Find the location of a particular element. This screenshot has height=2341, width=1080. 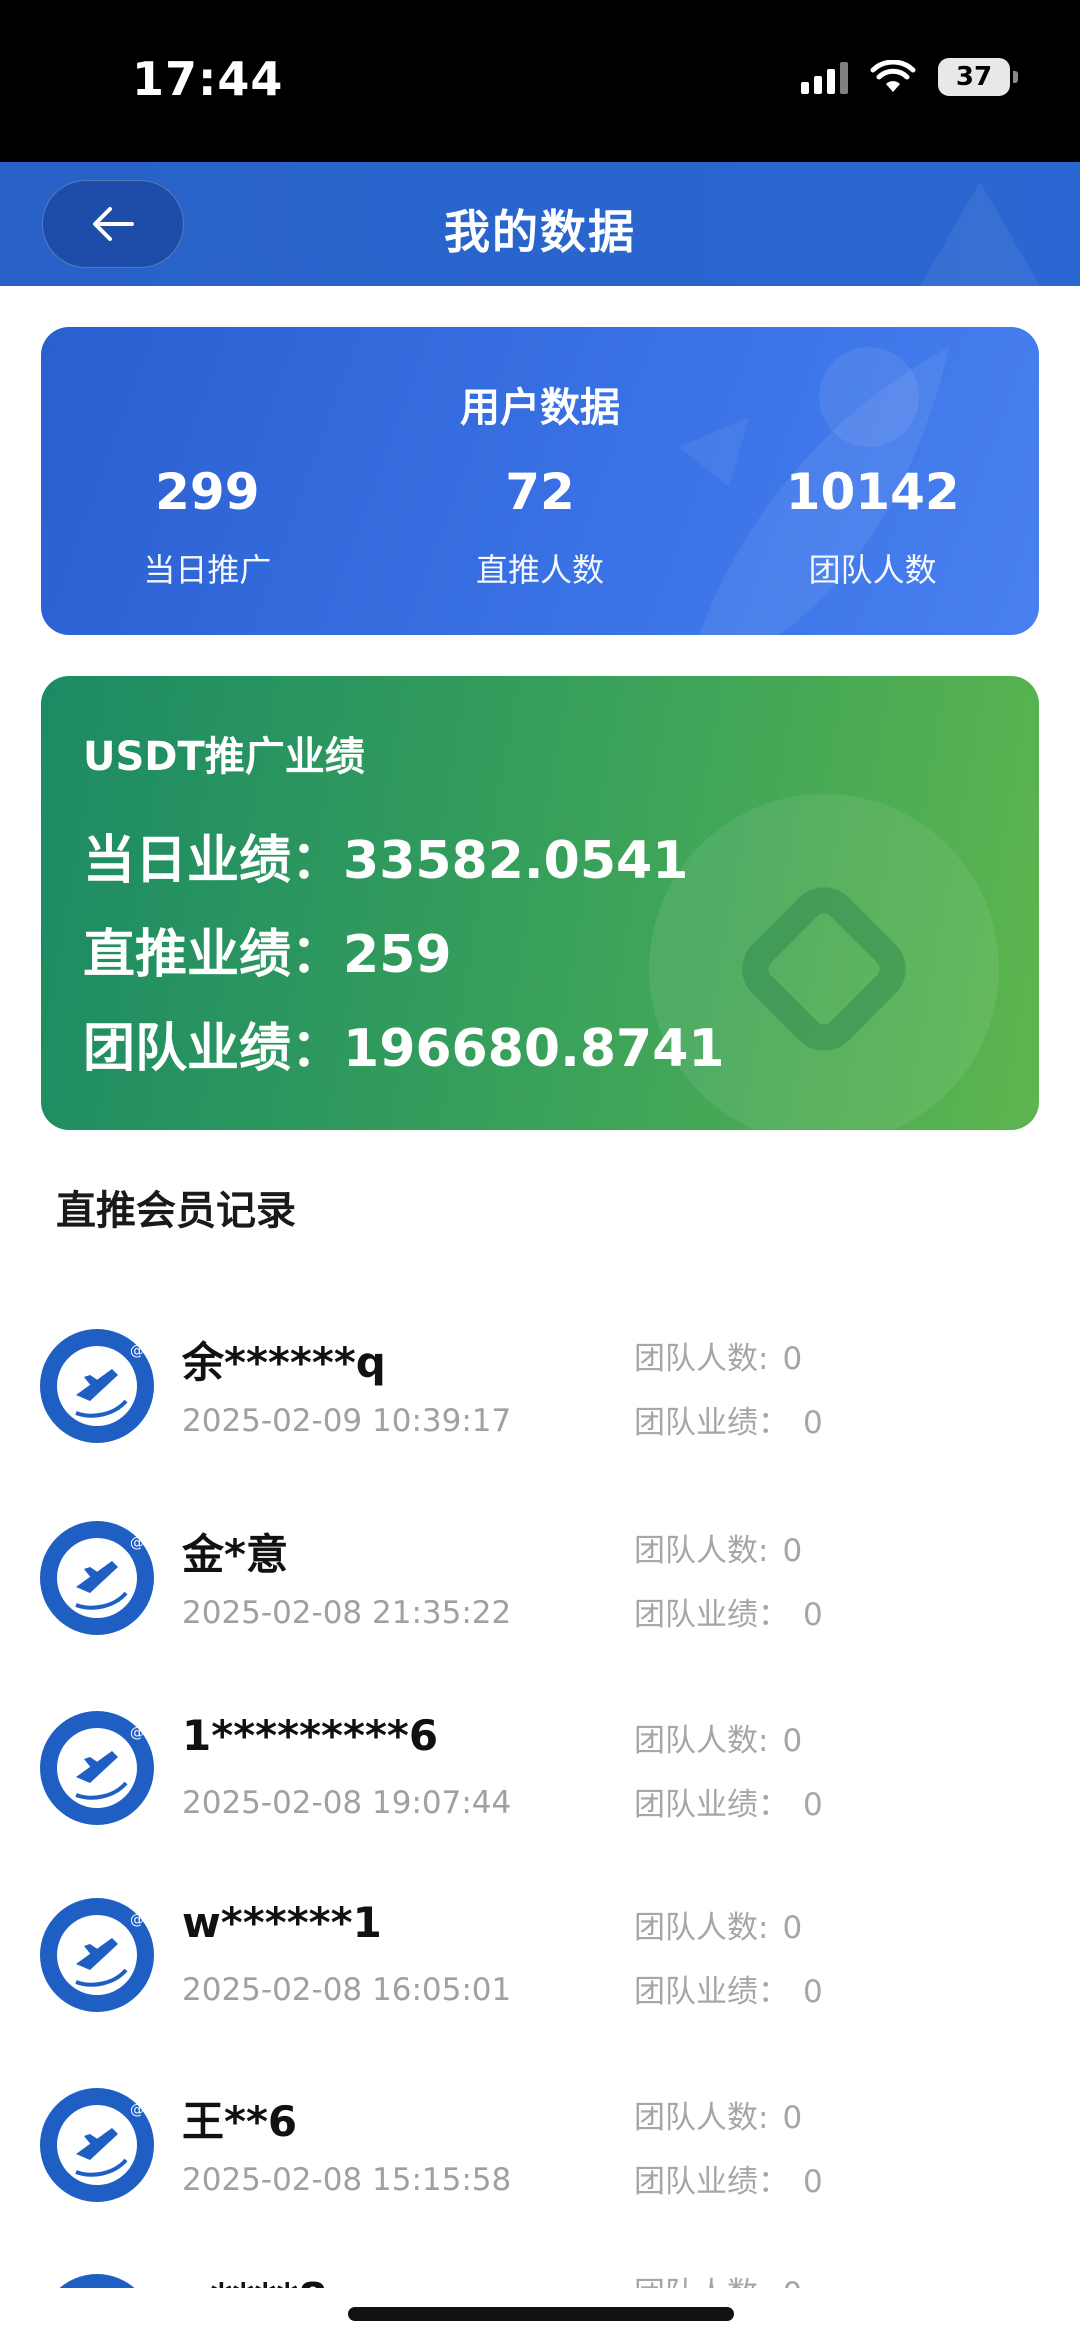

member-name: w******1 is located at coordinates (282, 1922).